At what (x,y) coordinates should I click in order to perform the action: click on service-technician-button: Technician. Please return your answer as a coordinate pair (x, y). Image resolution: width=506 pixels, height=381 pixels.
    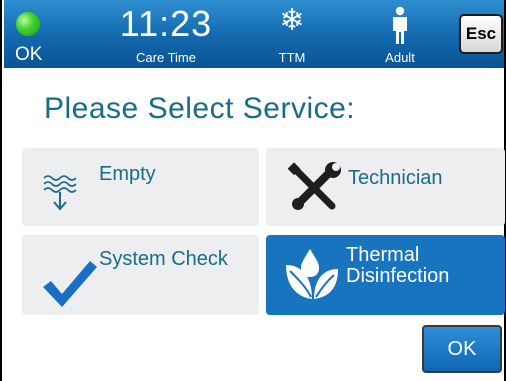
    Looking at the image, I should click on (385, 187).